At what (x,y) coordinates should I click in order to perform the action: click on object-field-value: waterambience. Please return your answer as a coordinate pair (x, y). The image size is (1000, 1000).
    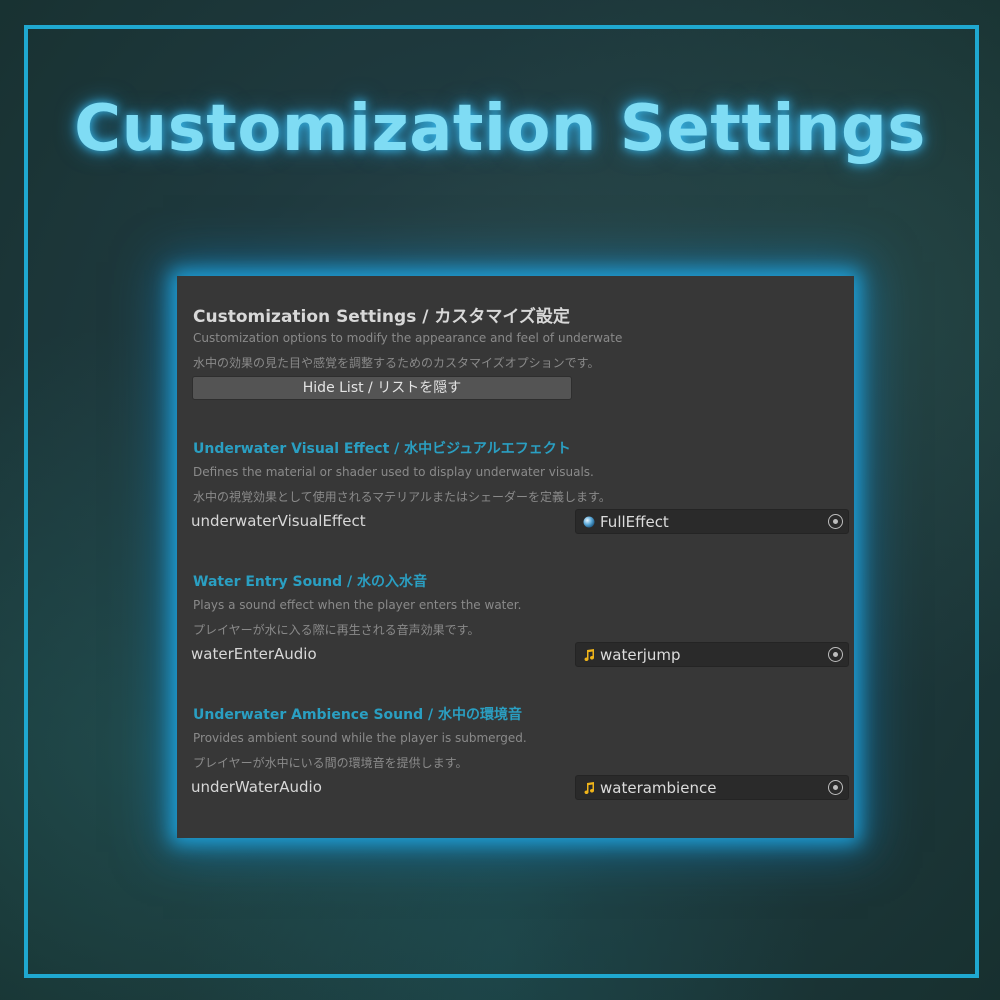
    Looking at the image, I should click on (658, 788).